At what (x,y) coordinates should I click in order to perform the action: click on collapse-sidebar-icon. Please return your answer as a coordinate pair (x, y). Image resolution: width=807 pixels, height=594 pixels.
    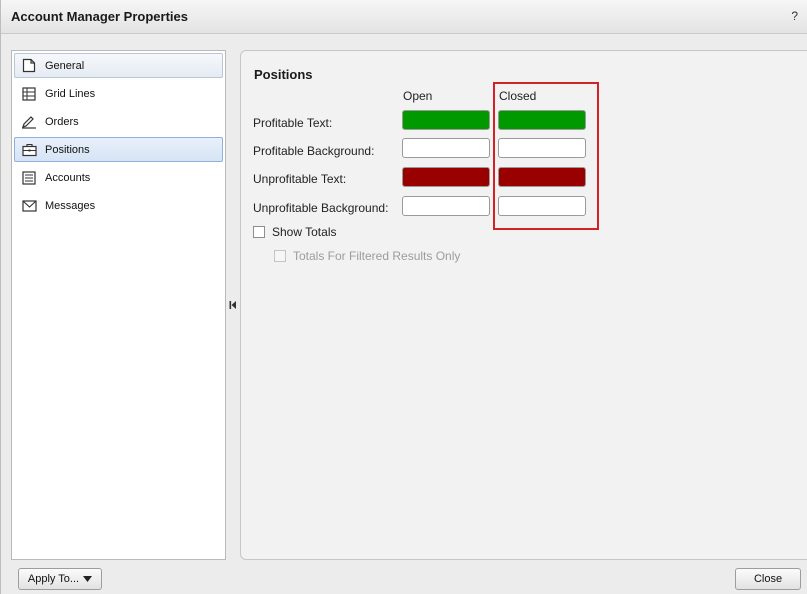
    Looking at the image, I should click on (233, 305).